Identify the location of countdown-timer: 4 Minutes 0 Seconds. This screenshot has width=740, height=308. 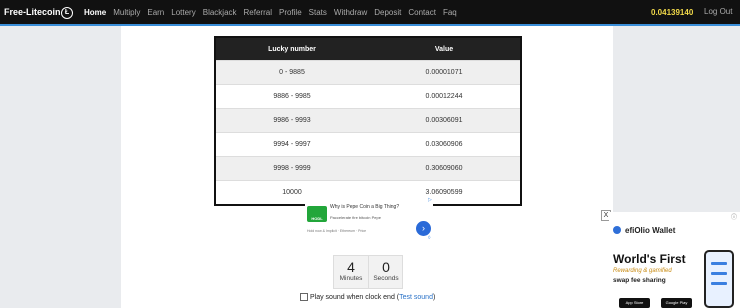
(368, 272).